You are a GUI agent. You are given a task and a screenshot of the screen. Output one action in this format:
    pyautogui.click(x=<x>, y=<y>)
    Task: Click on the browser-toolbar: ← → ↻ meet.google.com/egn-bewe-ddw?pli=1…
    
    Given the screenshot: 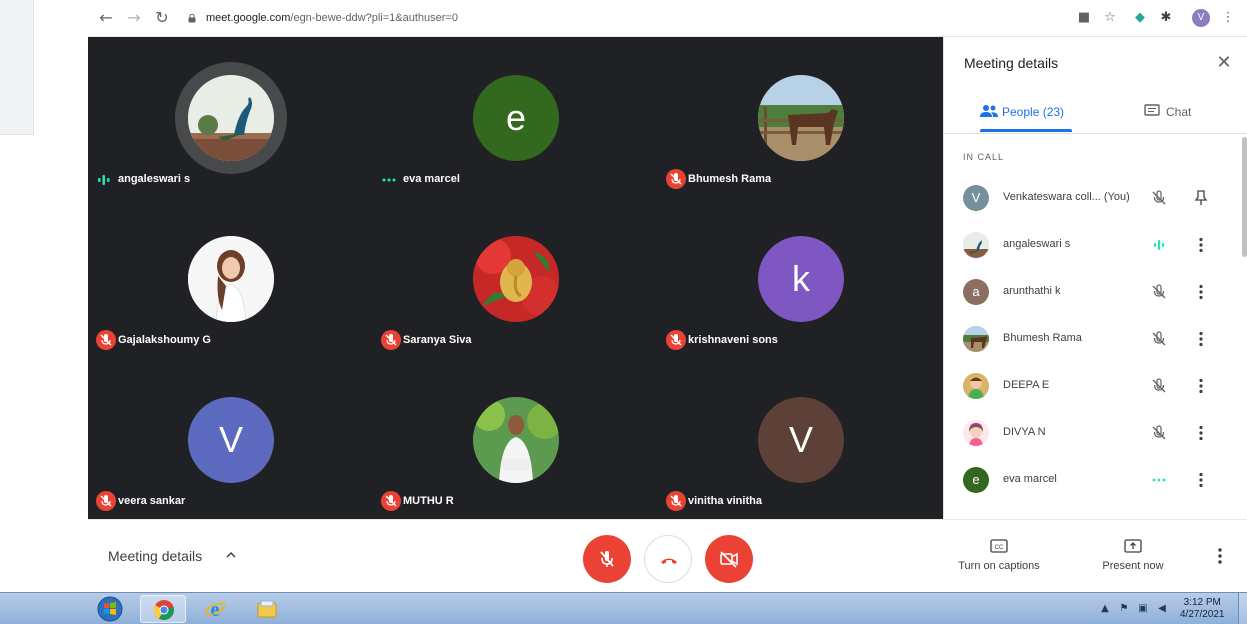 What is the action you would take?
    pyautogui.click(x=667, y=18)
    